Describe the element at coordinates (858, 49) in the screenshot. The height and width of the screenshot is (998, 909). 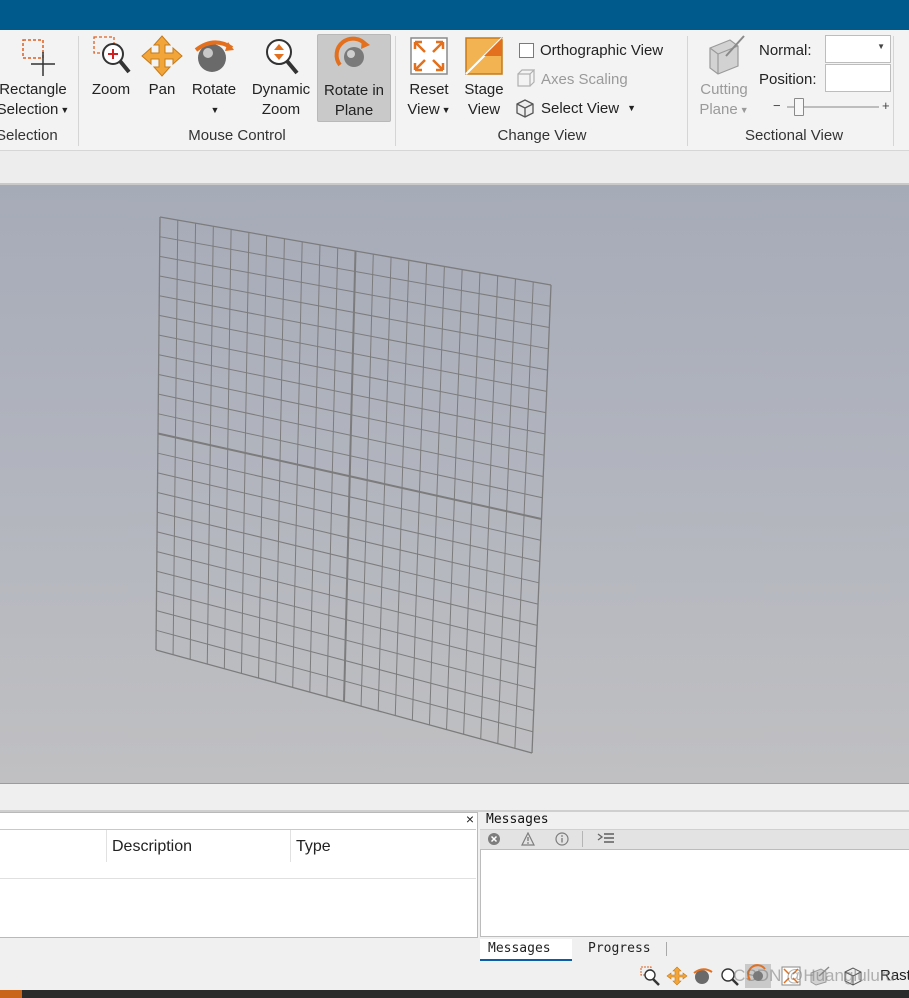
I see `normal-dropdown: ▼` at that location.